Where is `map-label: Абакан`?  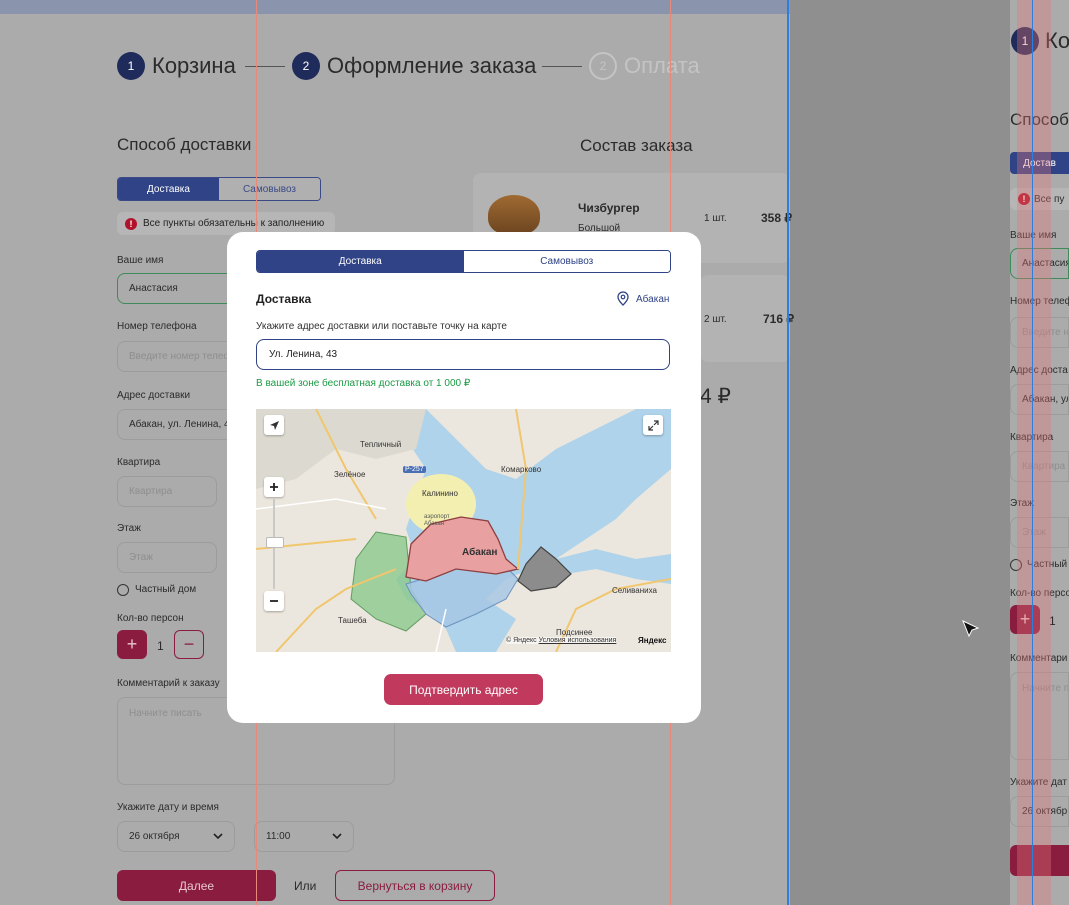
map-label: Абакан is located at coordinates (480, 552).